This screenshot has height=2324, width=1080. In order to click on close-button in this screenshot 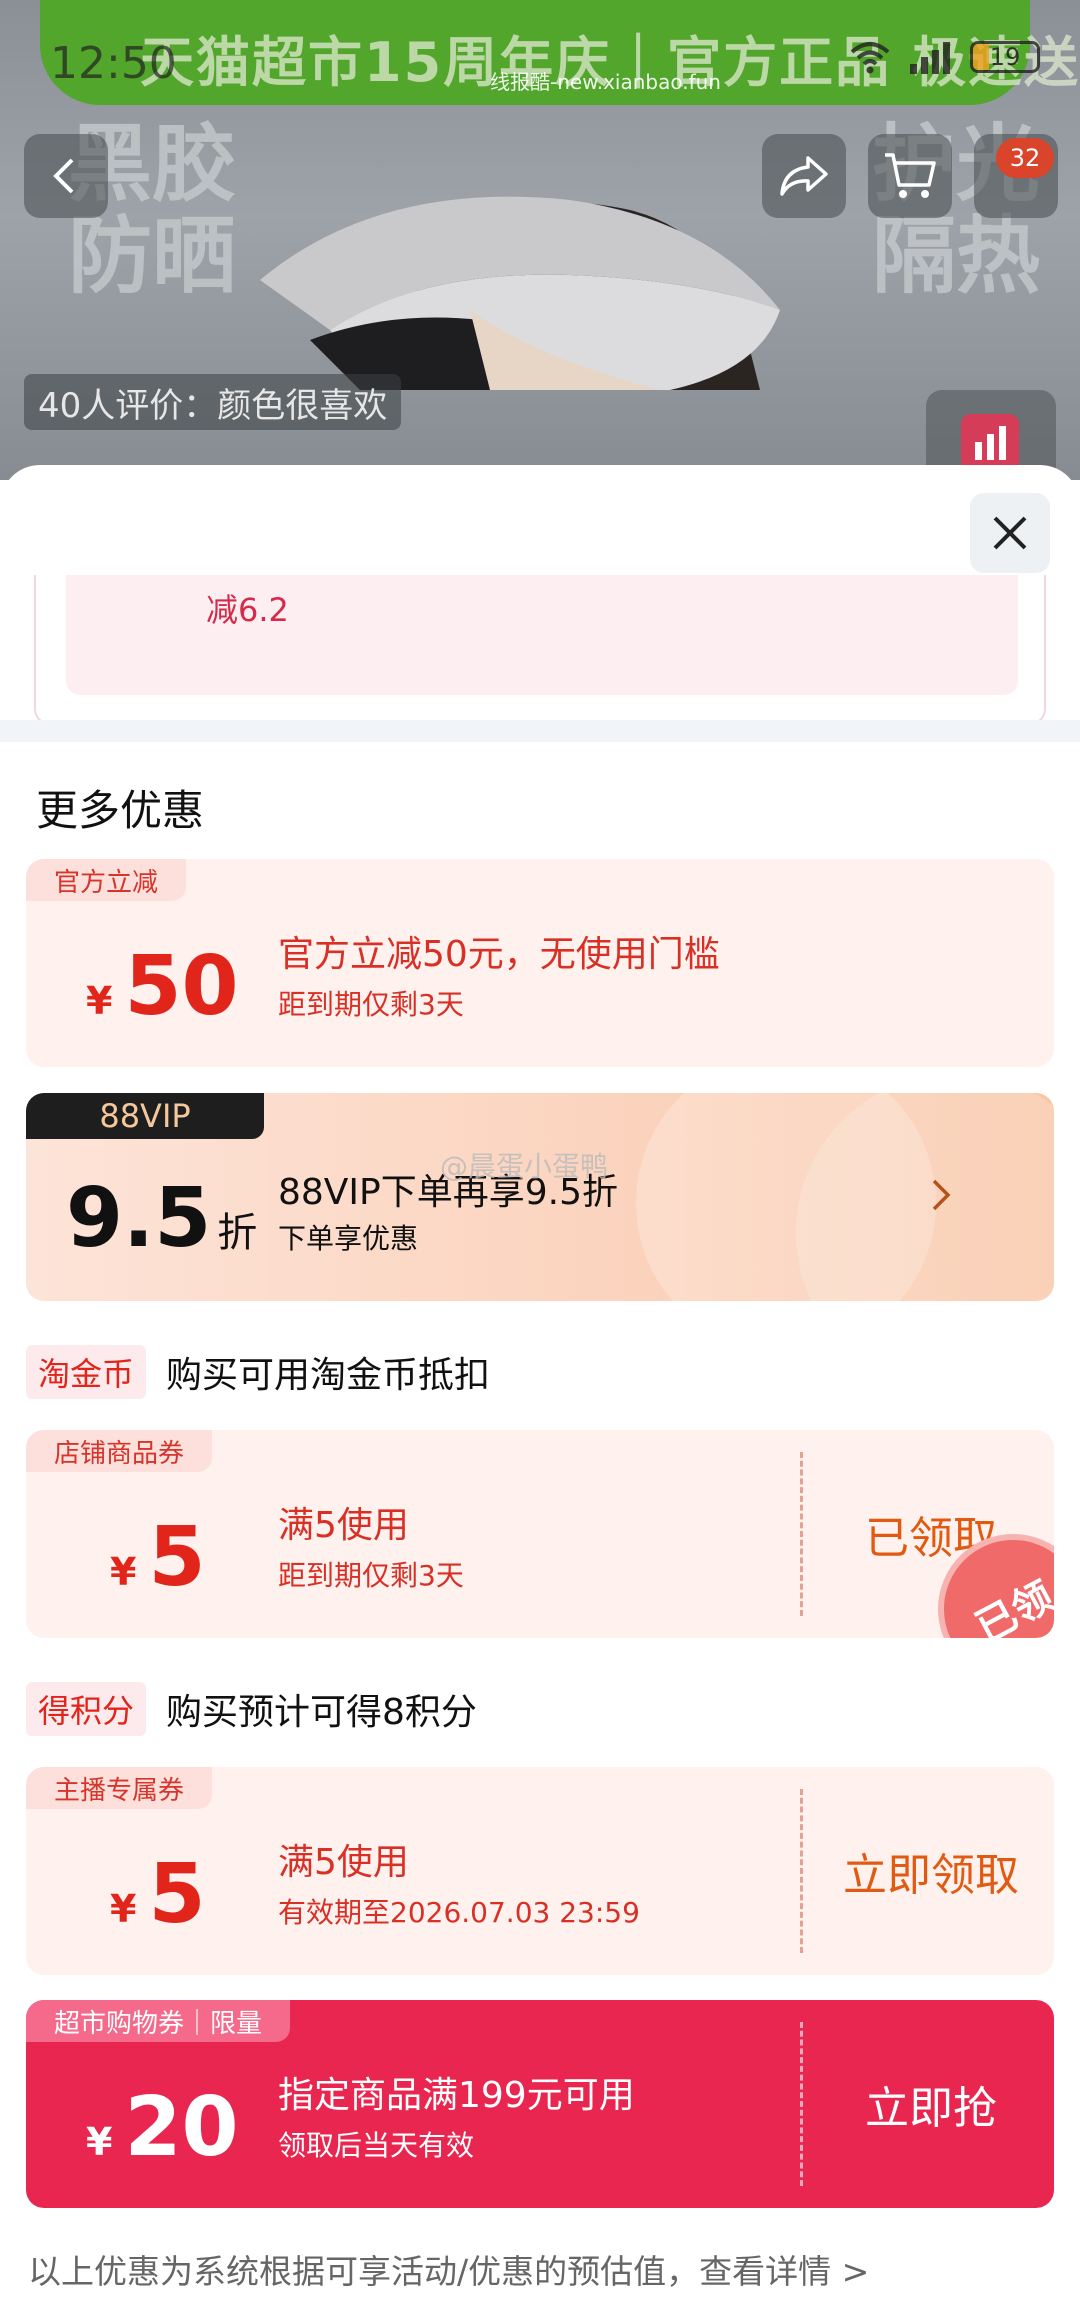, I will do `click(1010, 533)`.